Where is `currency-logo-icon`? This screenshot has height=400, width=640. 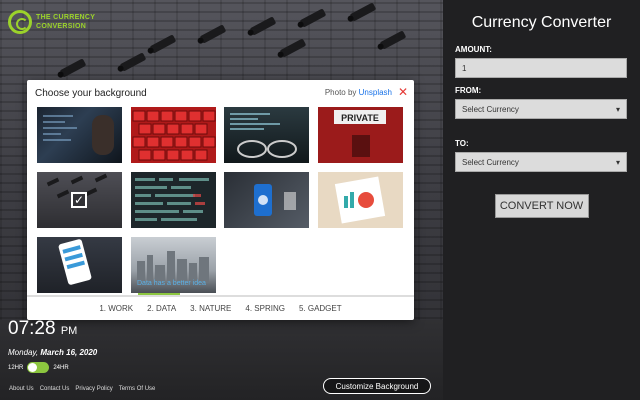
currency-logo-icon is located at coordinates (20, 22).